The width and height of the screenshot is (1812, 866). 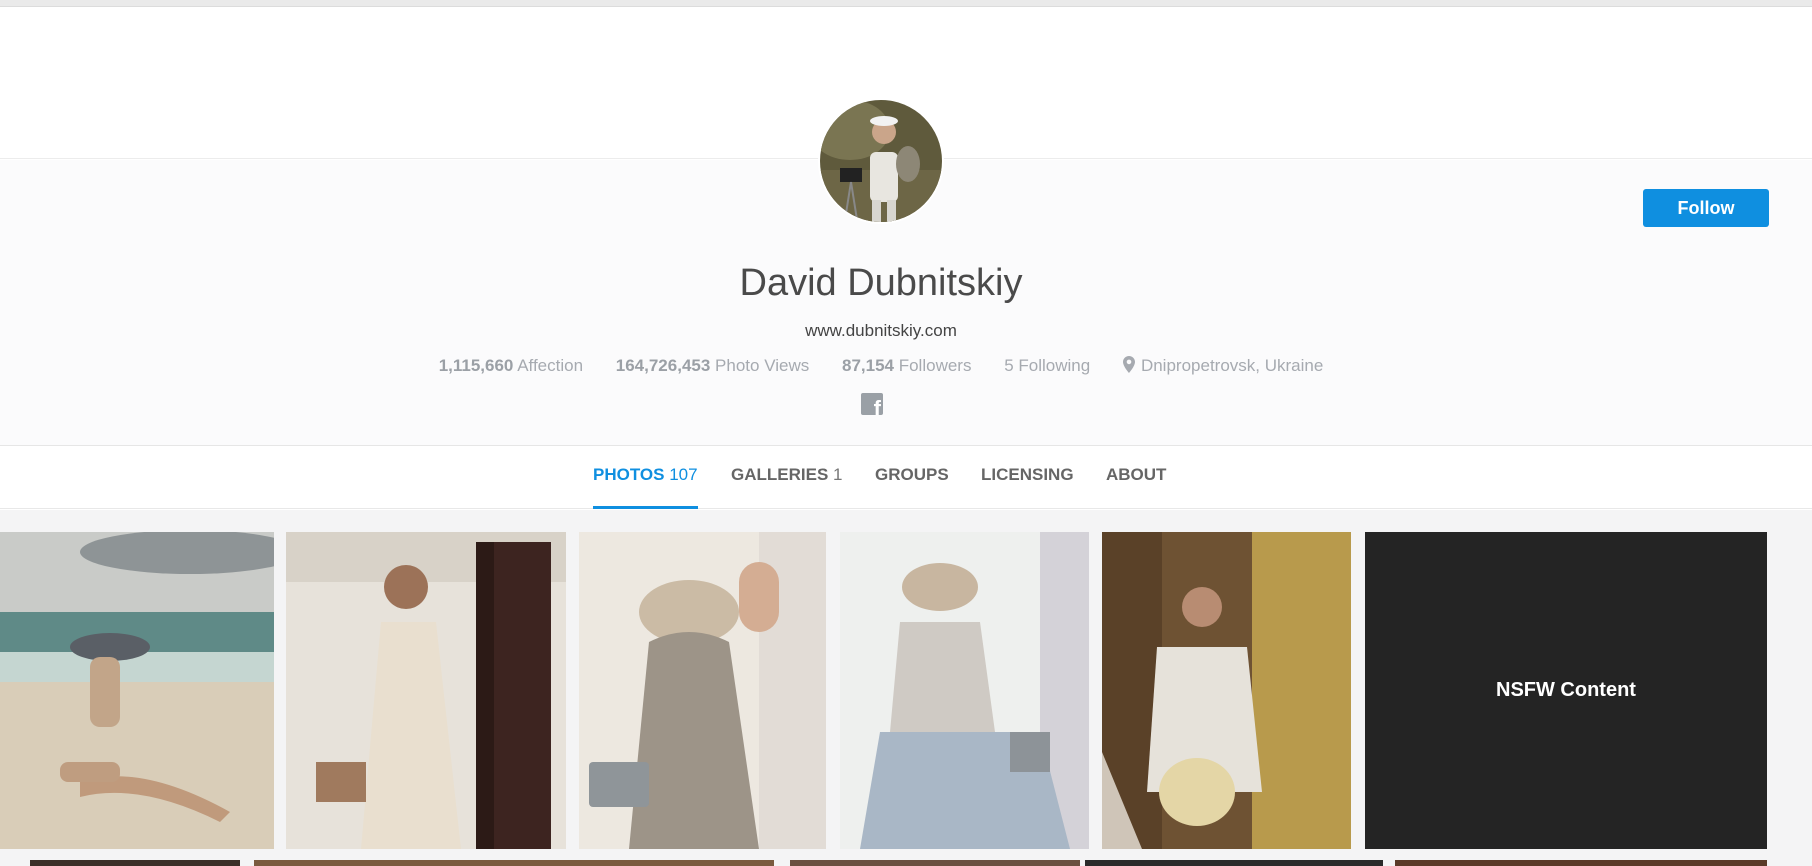 What do you see at coordinates (780, 474) in the screenshot?
I see `tab-galleries-label: GALLERIES` at bounding box center [780, 474].